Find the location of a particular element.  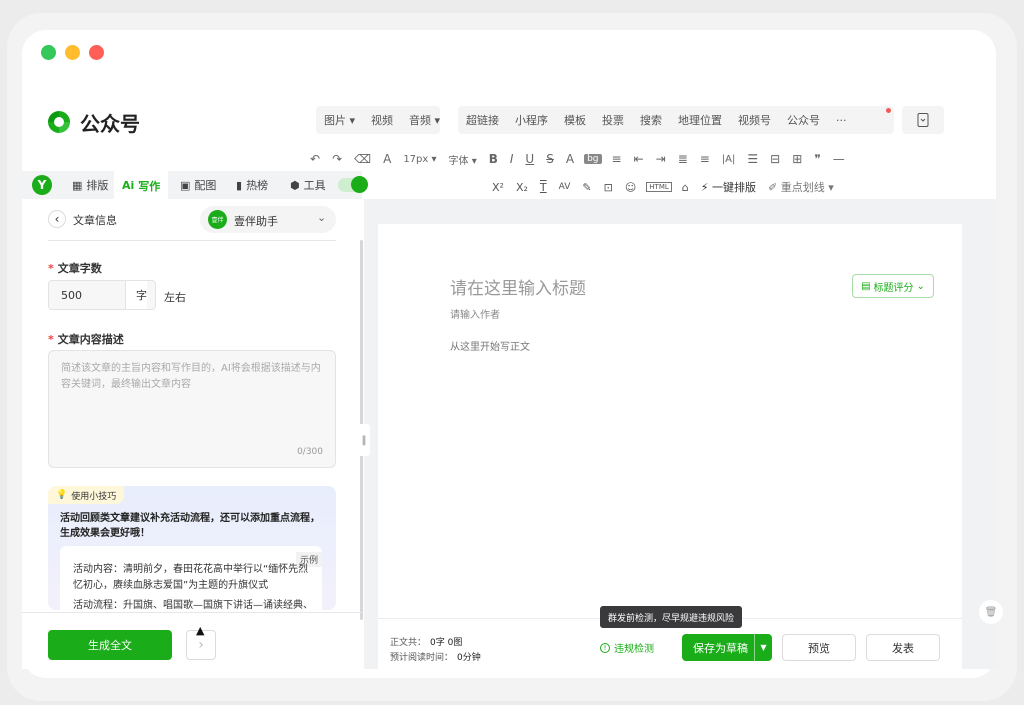

violation-check-label: 违规检测 is located at coordinates (634, 649).